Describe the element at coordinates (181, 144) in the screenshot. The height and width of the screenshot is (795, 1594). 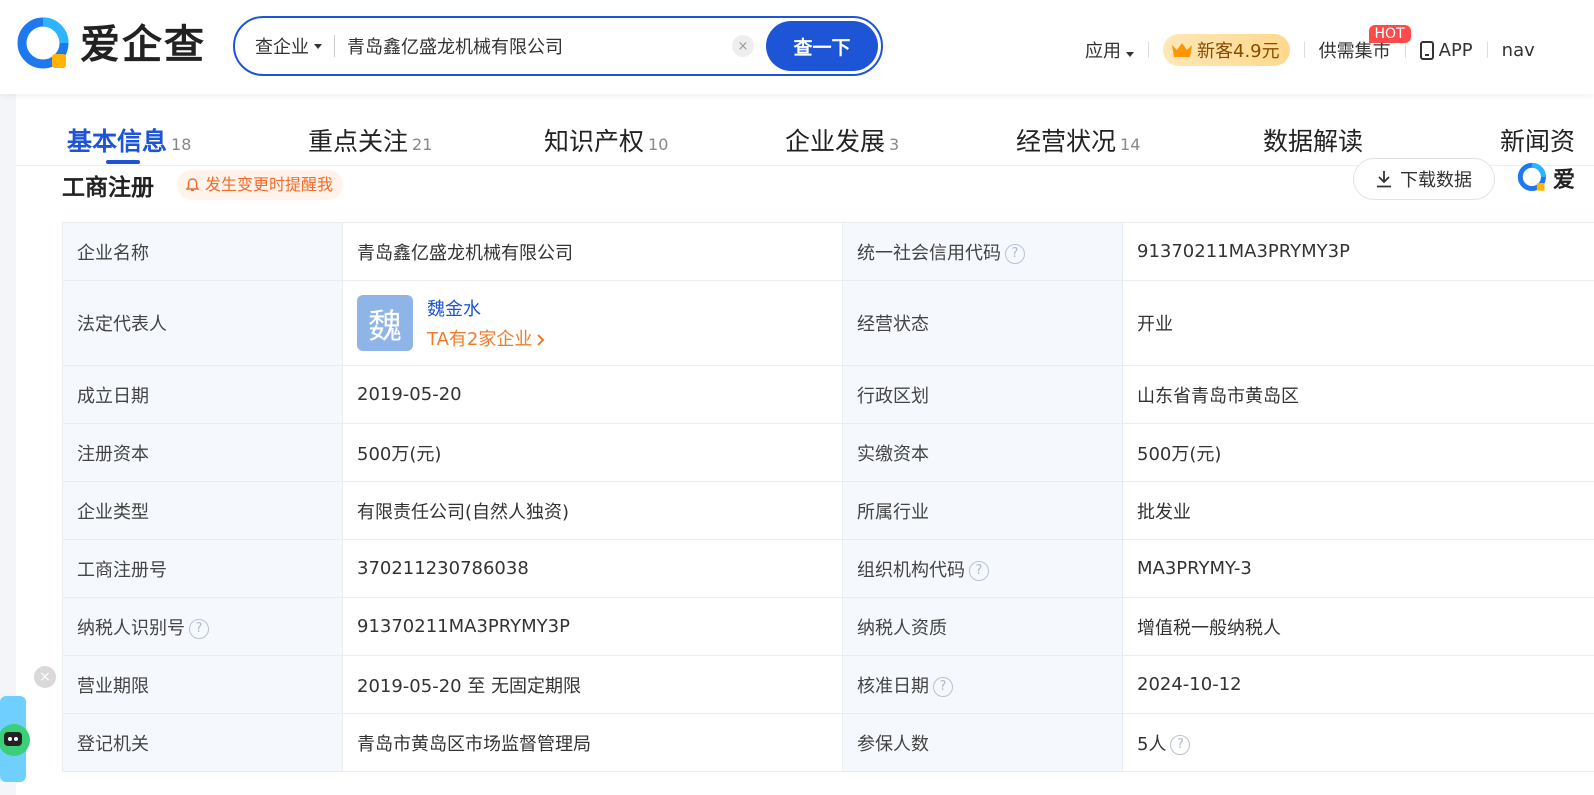
I see `tab-count: 18` at that location.